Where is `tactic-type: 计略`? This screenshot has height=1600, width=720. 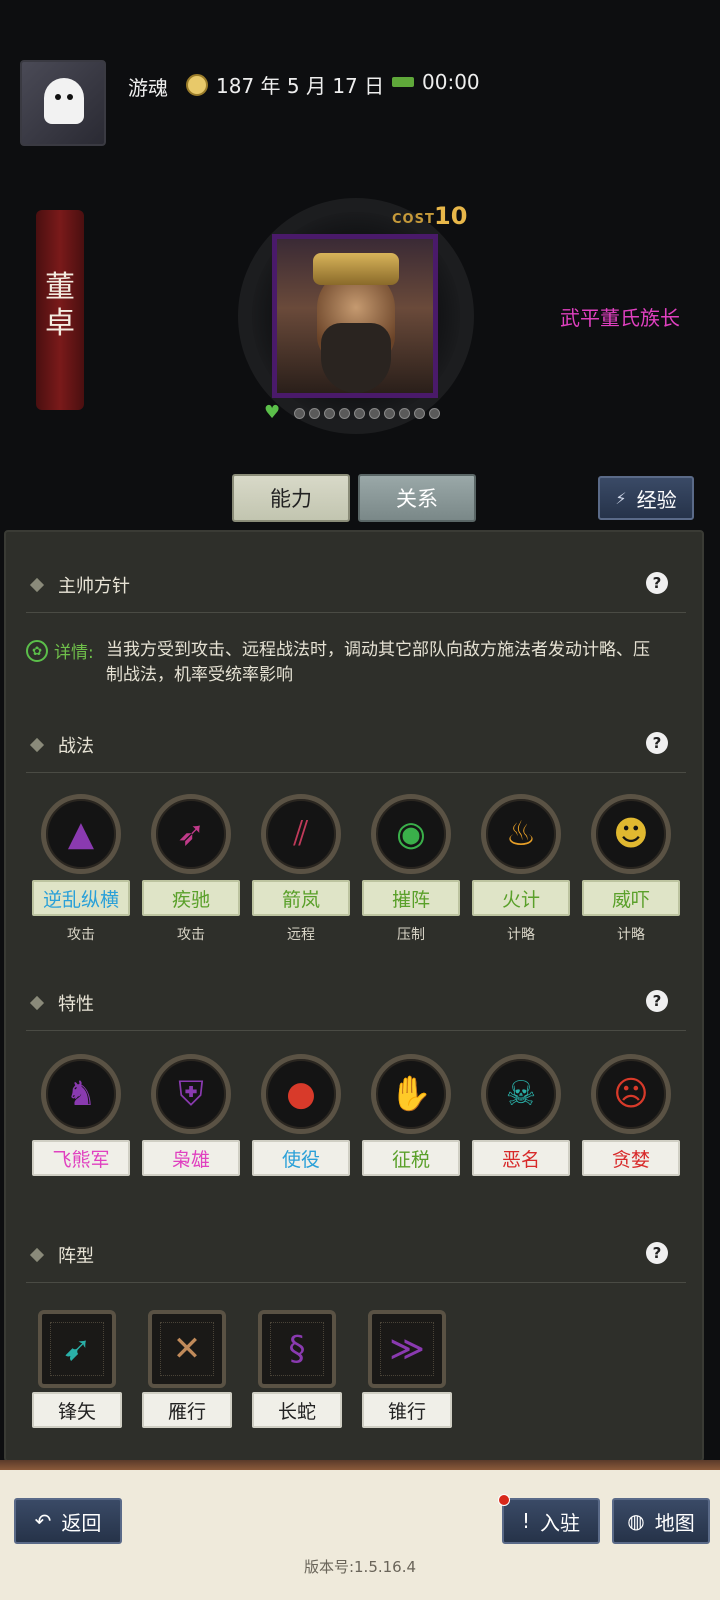
tactic-type: 计略 is located at coordinates (521, 935).